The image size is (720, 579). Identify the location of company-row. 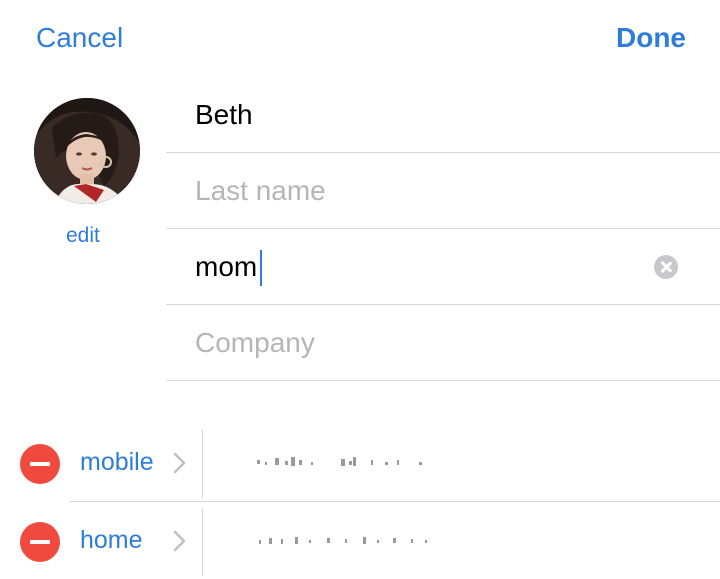
(443, 343).